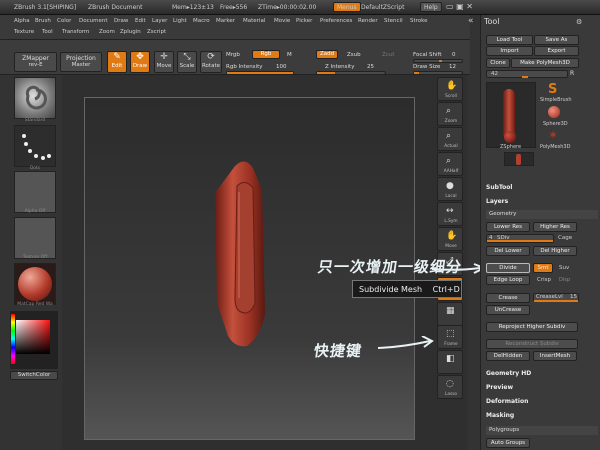 The height and width of the screenshot is (450, 600). What do you see at coordinates (450, 314) in the screenshot?
I see `polyf-button: ▦` at bounding box center [450, 314].